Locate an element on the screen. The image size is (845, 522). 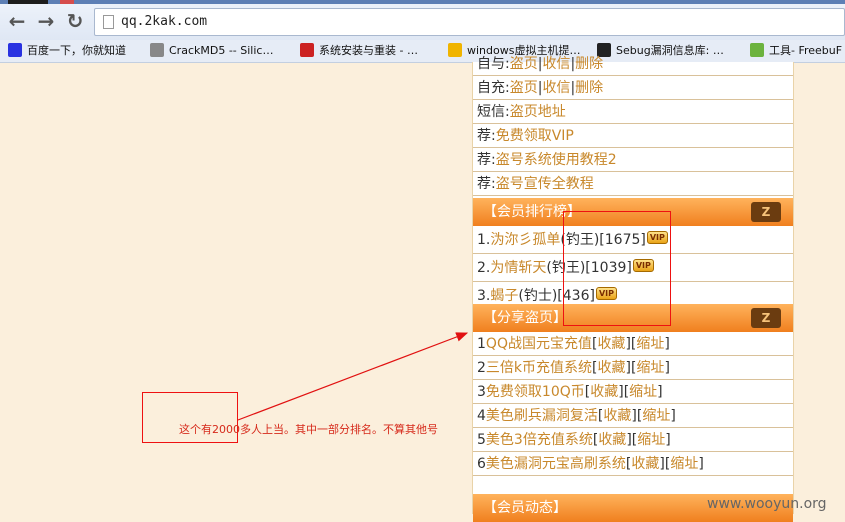
arrow-line is located at coordinates (353, 376).